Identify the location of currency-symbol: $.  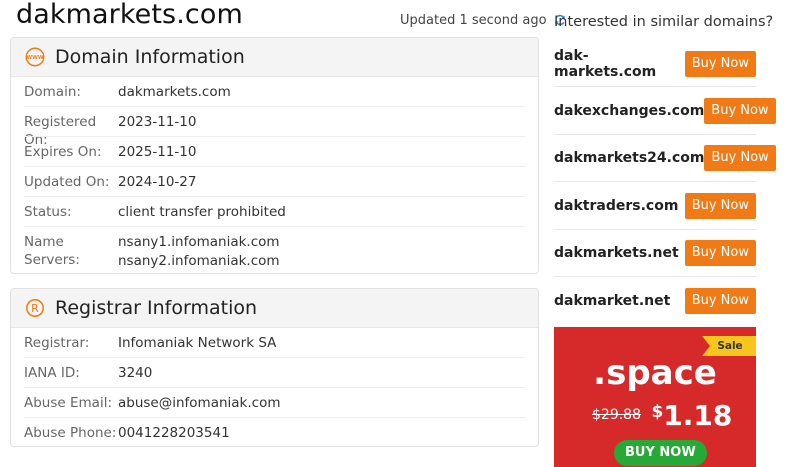
(657, 412).